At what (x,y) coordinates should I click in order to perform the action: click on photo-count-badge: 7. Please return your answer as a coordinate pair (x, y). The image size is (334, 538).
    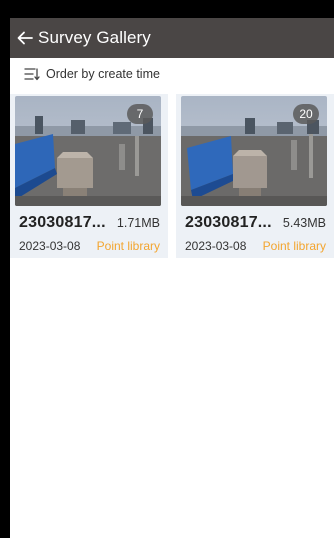
    Looking at the image, I should click on (140, 114).